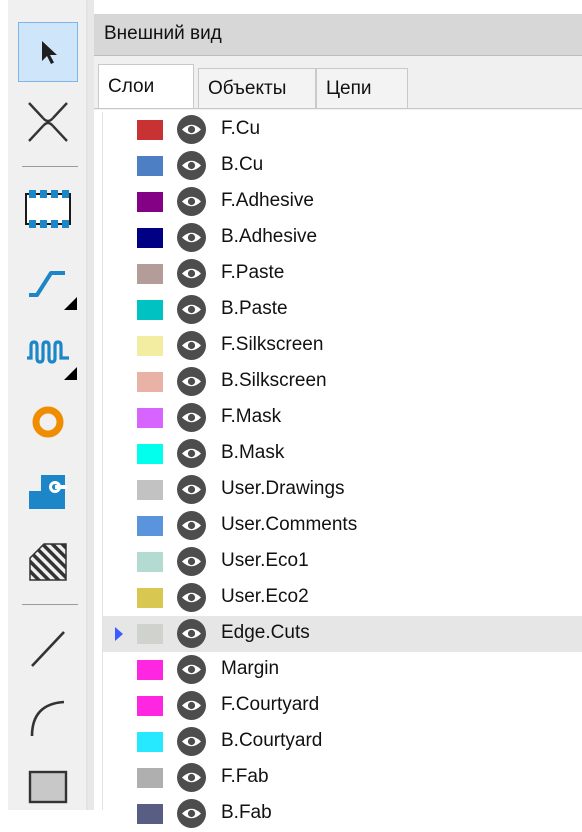 The height and width of the screenshot is (832, 582). I want to click on cursor-arrow-icon, so click(49, 52).